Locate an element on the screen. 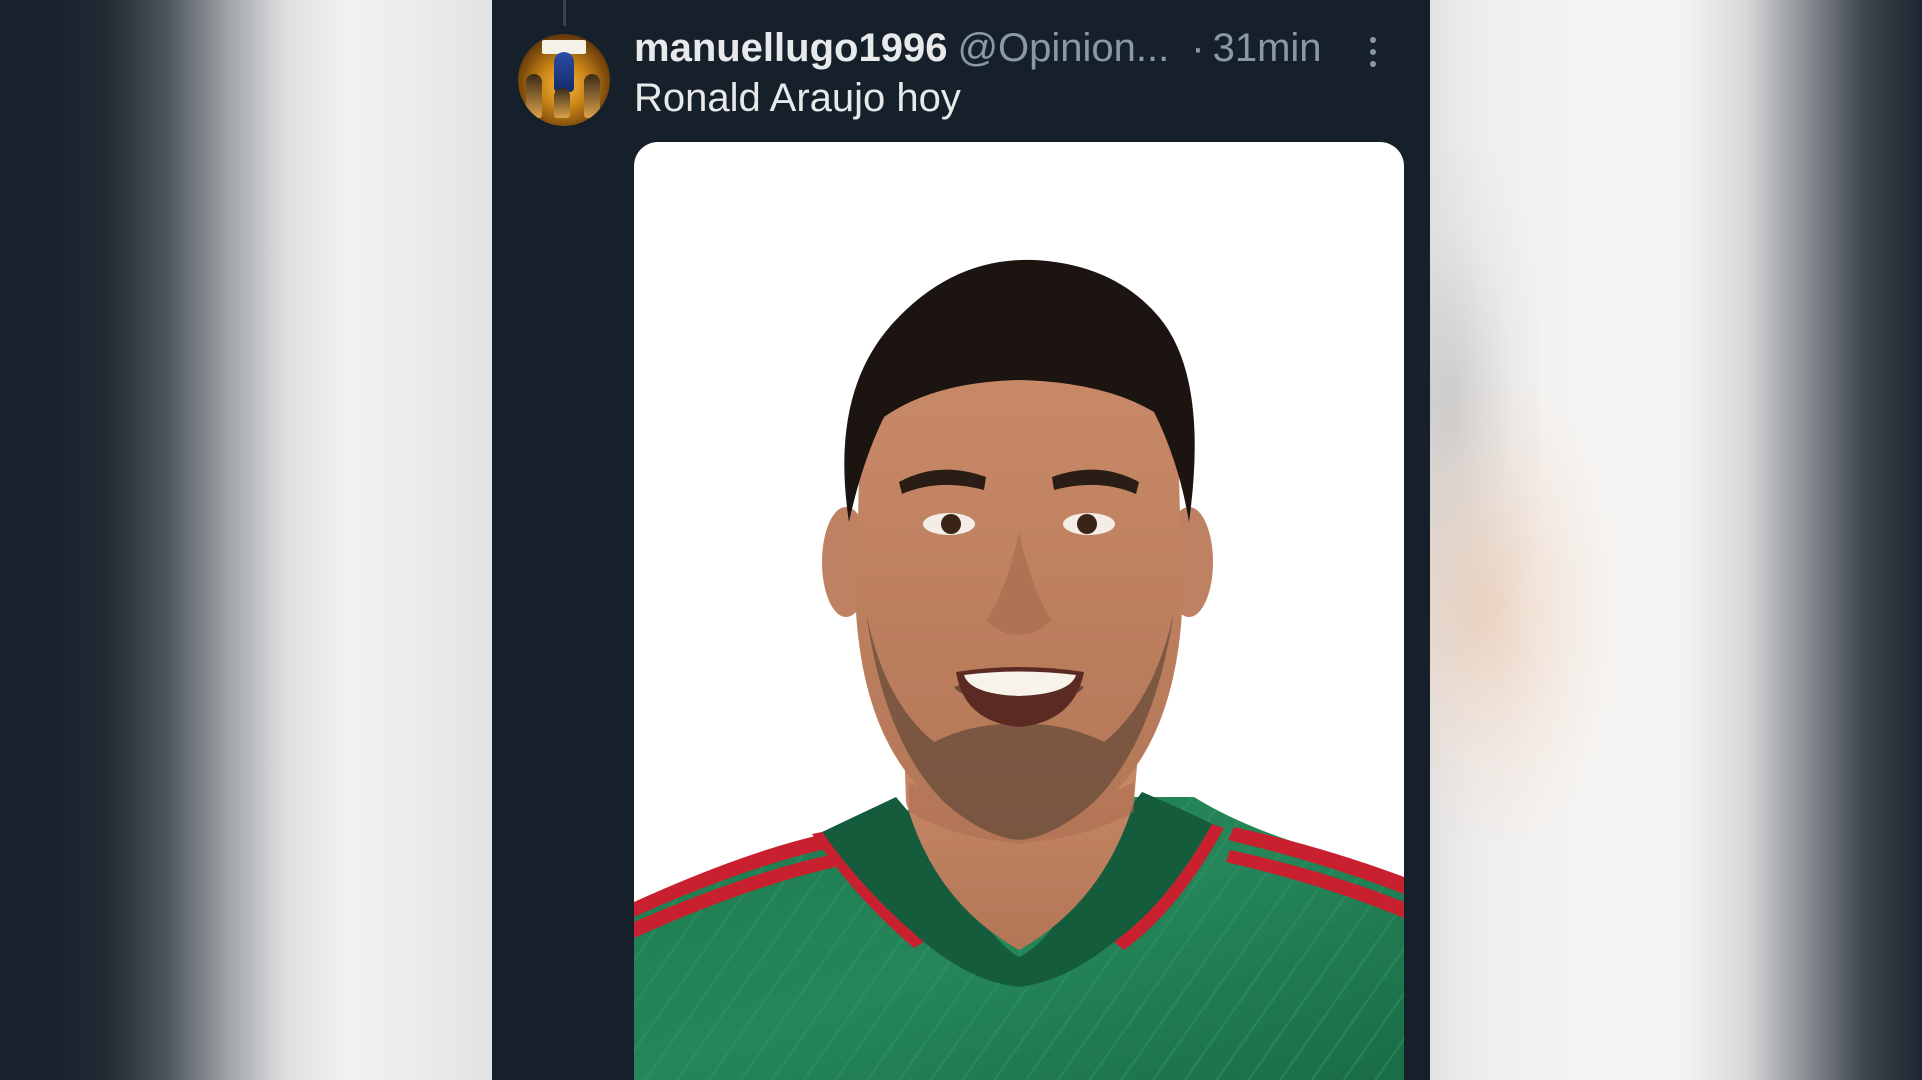 The image size is (1922, 1080). tweet-timestamp: 31min is located at coordinates (1267, 48).